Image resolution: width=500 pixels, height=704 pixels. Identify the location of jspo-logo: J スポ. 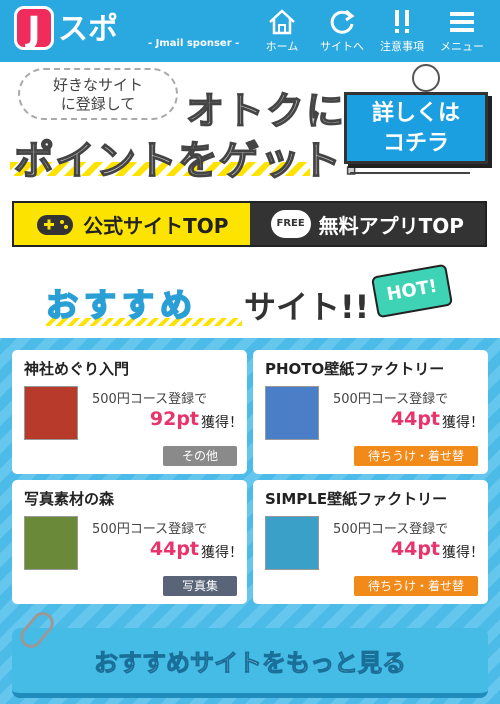
(66, 28).